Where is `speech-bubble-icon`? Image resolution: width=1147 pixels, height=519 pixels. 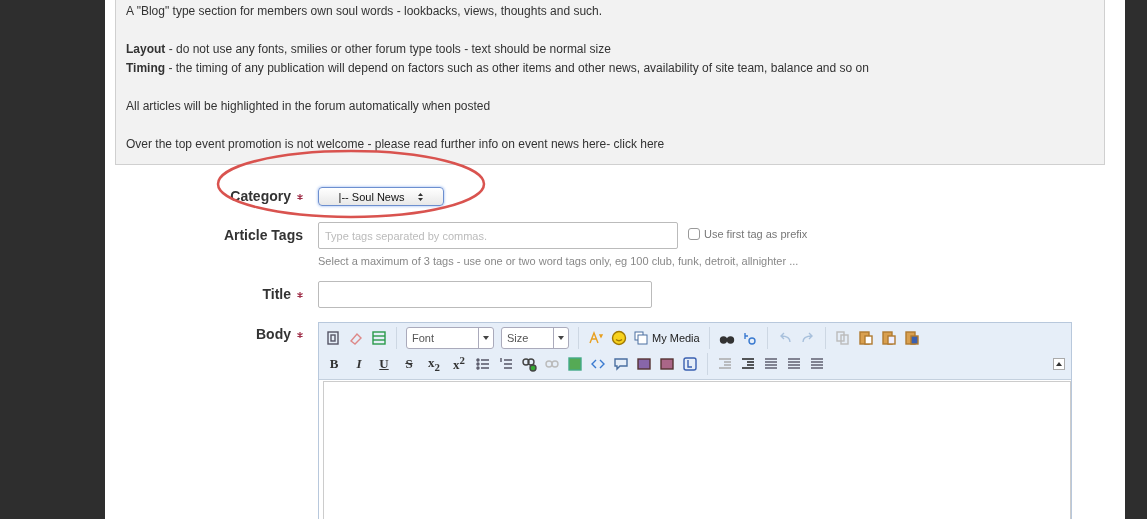
speech-bubble-icon is located at coordinates (621, 364).